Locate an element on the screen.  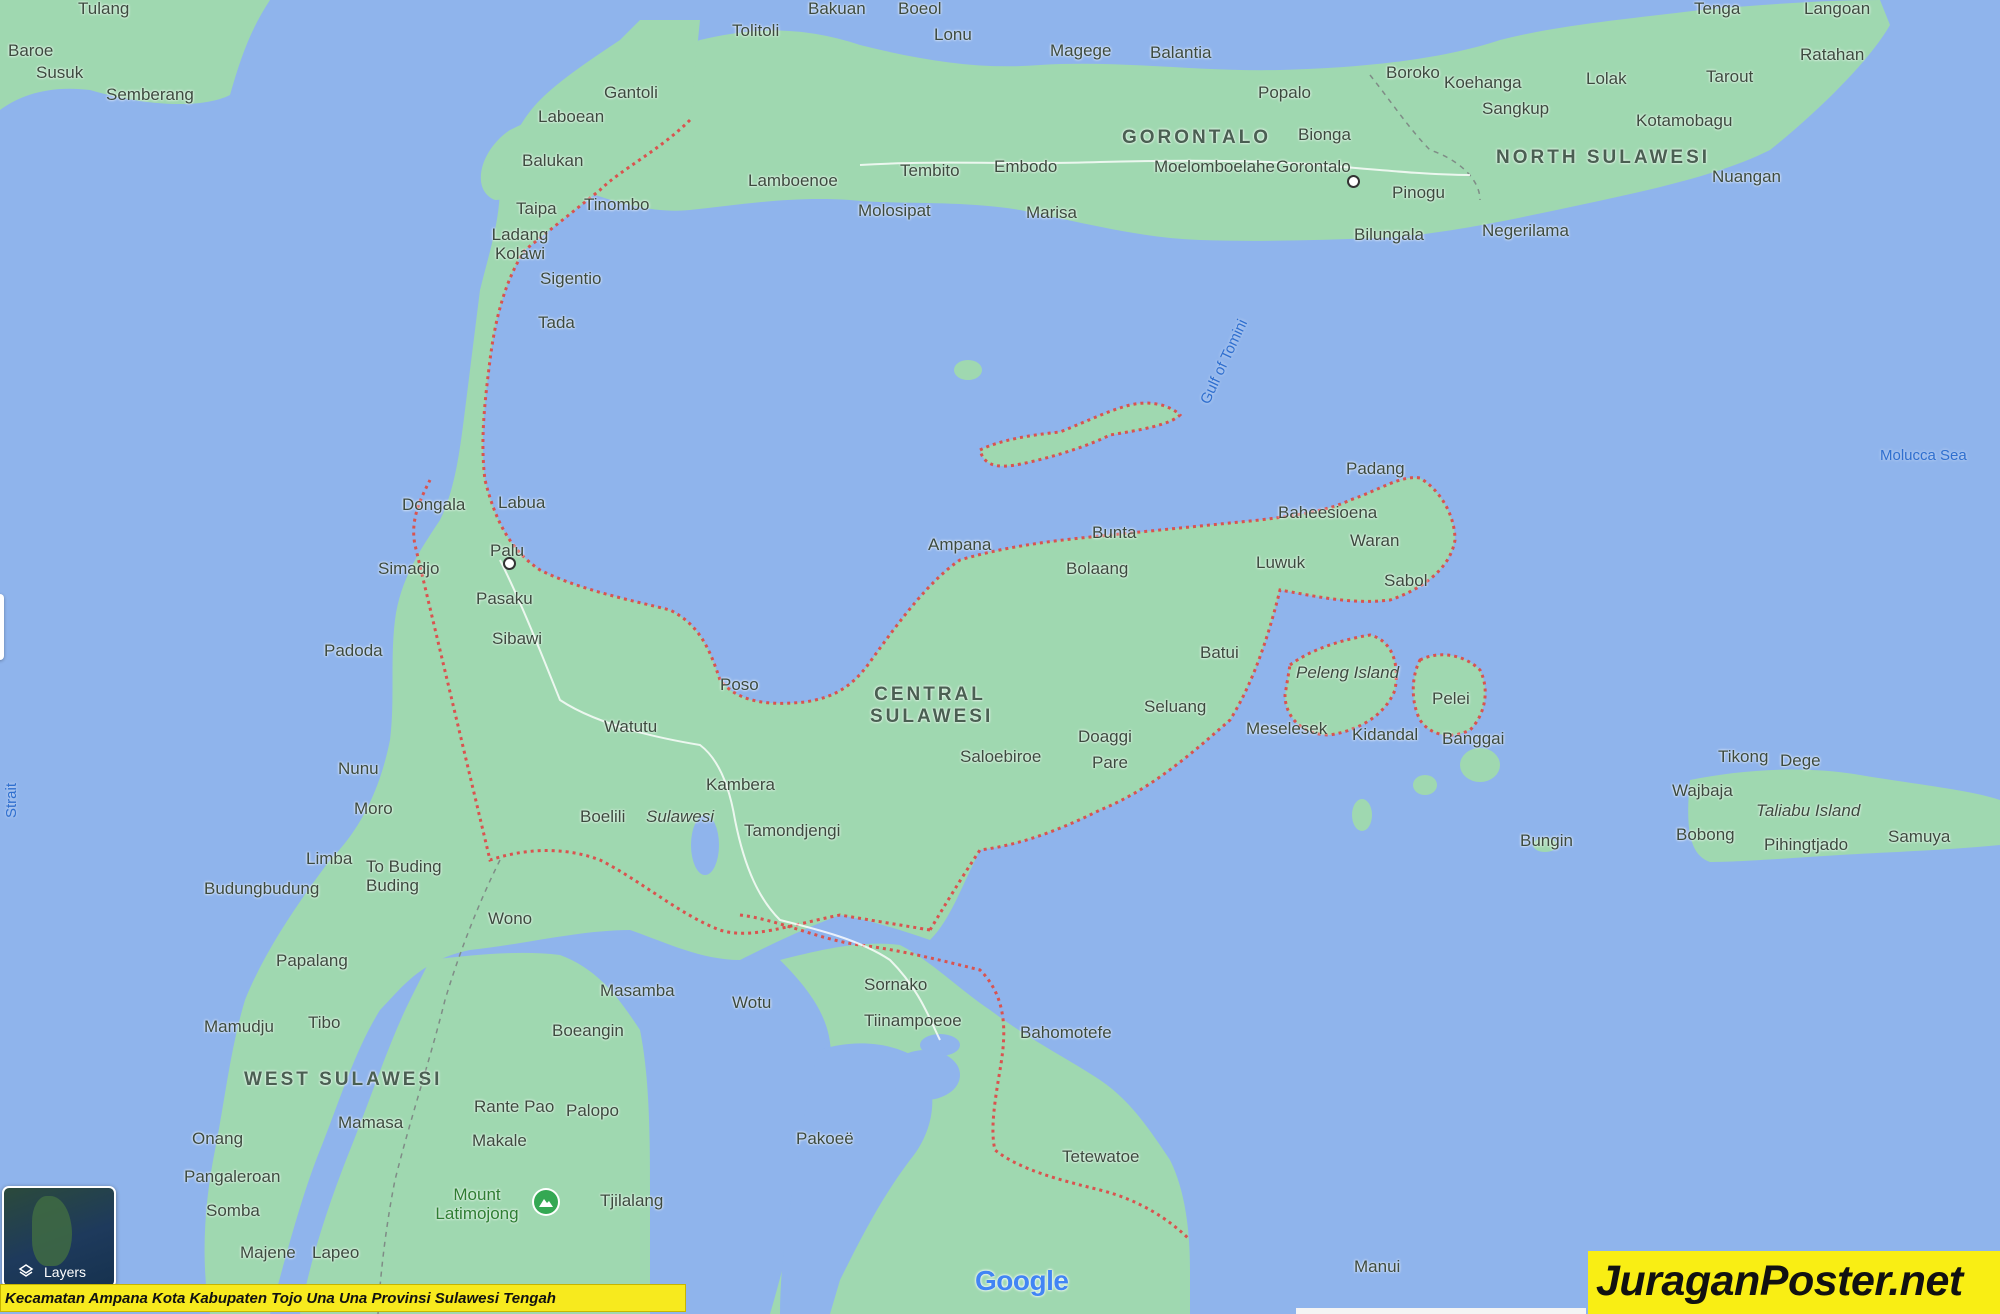
place-label: Lonu is located at coordinates (953, 34).